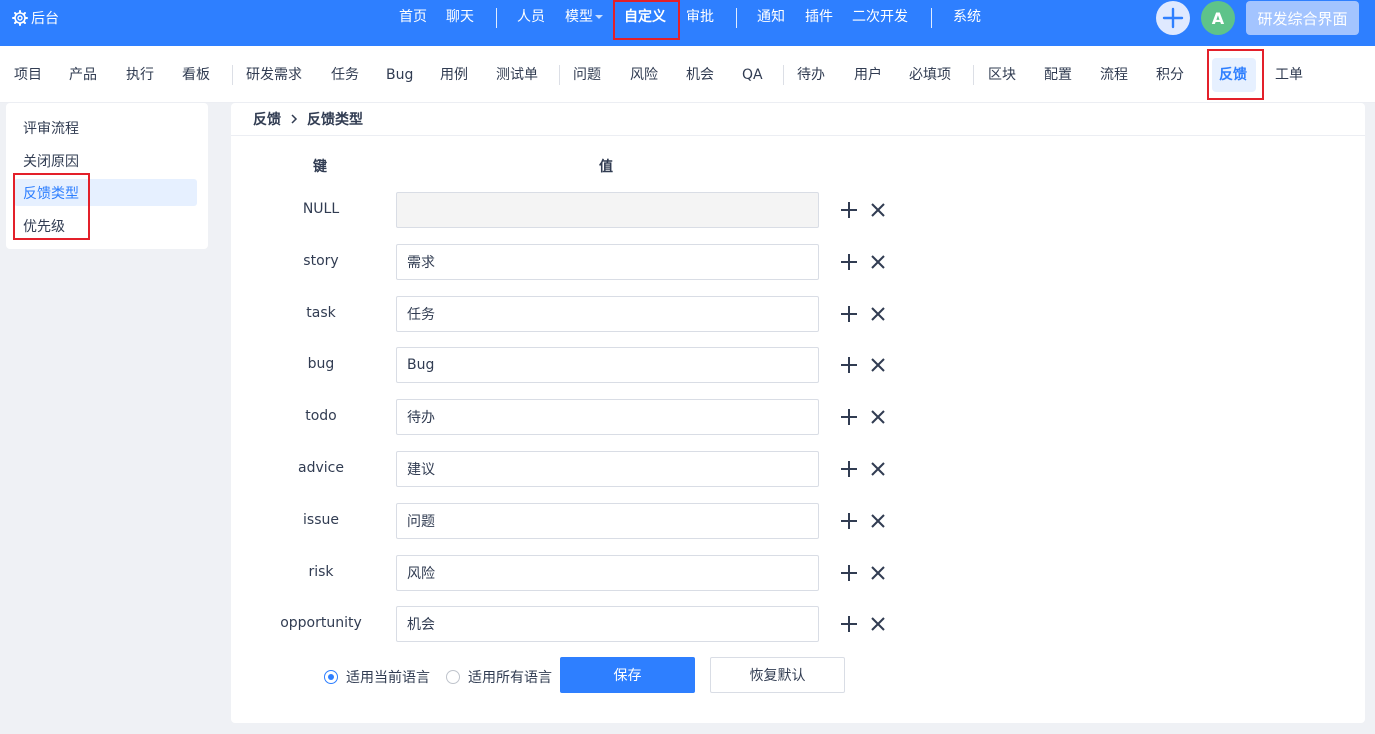 Image resolution: width=1375 pixels, height=734 pixels. I want to click on tab-todo: 待办, so click(811, 75).